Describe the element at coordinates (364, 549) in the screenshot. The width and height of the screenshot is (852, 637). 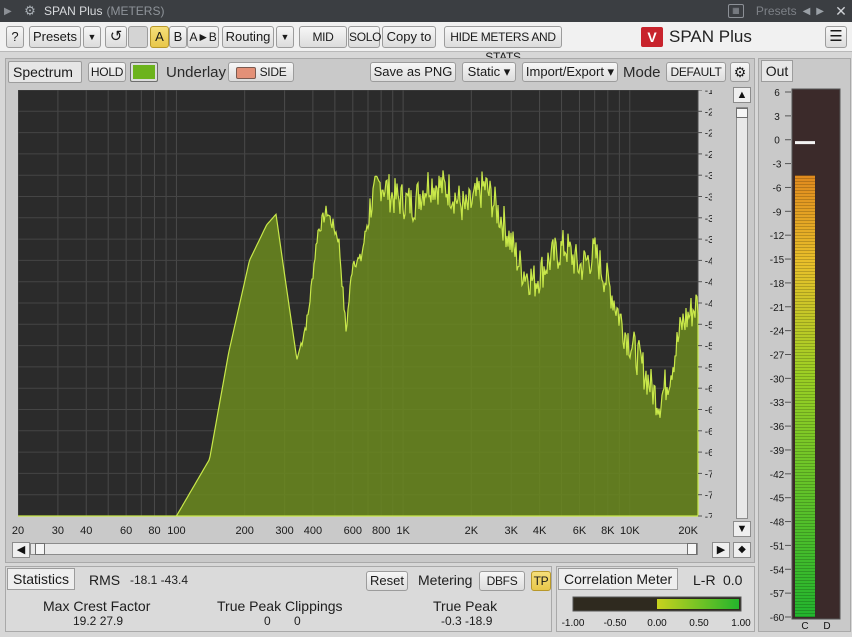
I see `horizontal-scroll-track` at that location.